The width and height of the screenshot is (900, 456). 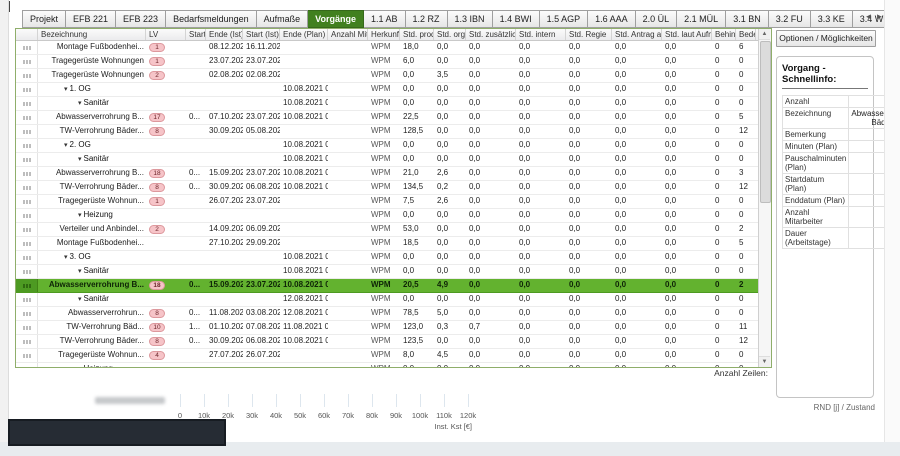 I want to click on column-header: Std. Antrag auf Rü, so click(x=637, y=34).